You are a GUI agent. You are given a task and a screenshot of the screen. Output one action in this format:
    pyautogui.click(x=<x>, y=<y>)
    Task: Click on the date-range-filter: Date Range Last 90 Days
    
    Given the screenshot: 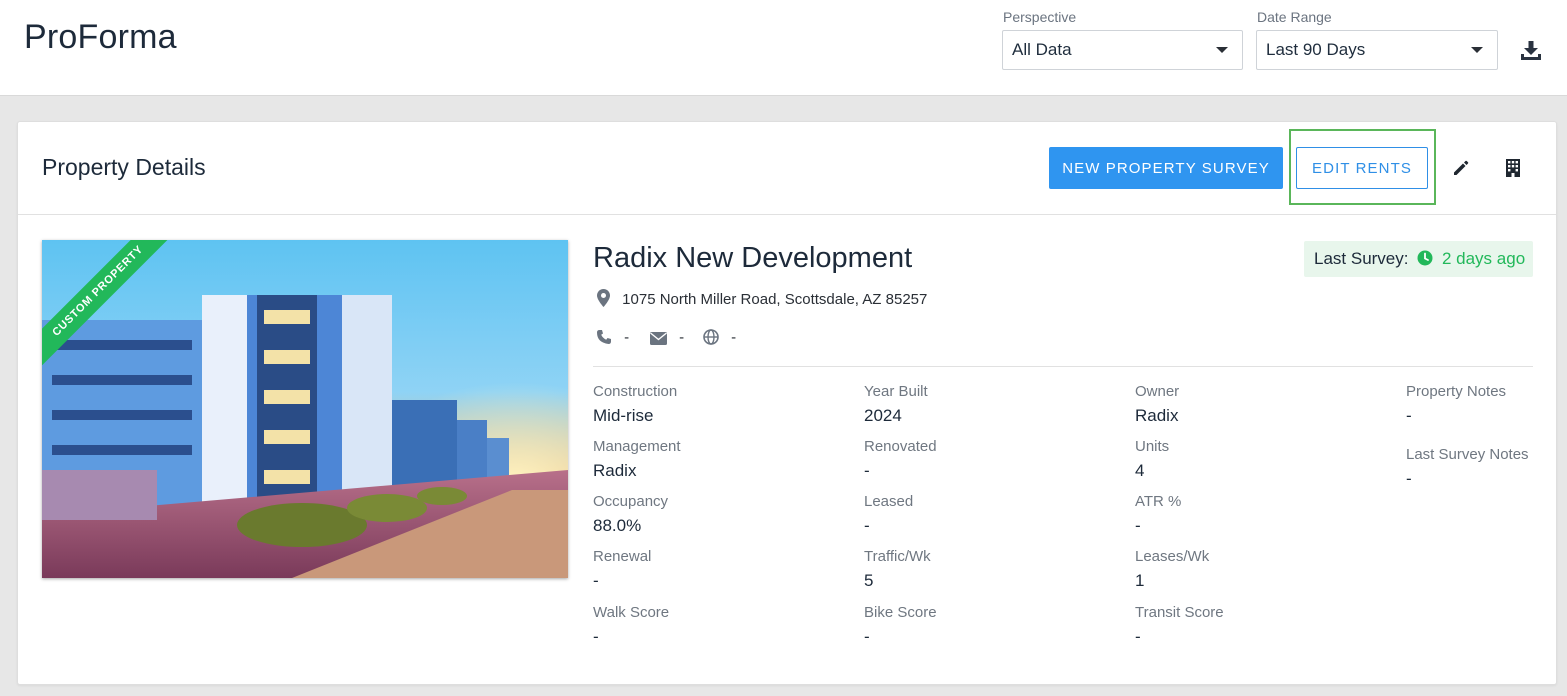 What is the action you would take?
    pyautogui.click(x=1377, y=39)
    